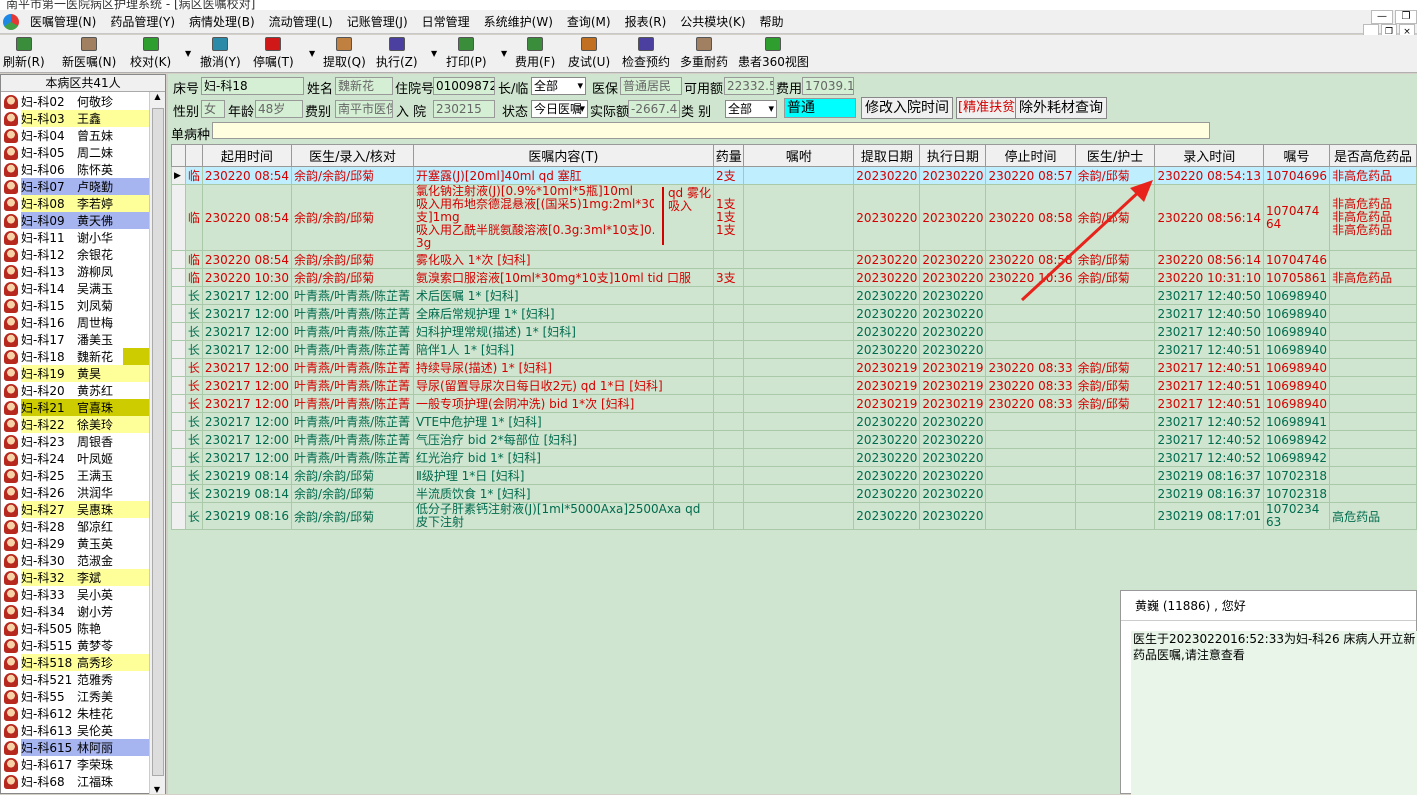 Image resolution: width=1417 pixels, height=795 pixels. Describe the element at coordinates (464, 109) in the screenshot. I see `admit-field: 230215` at that location.